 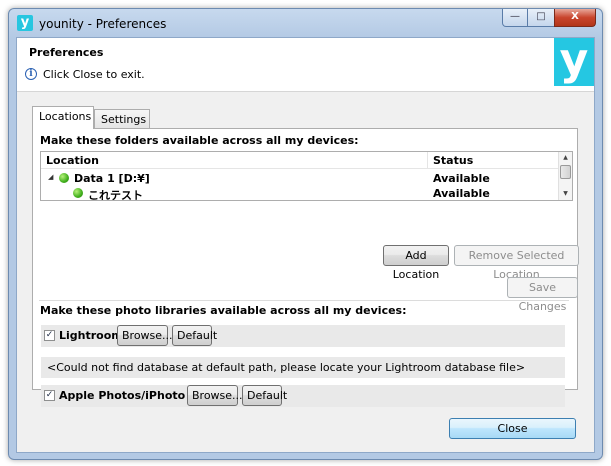 I want to click on remove-location-button: Remove Selected Location, so click(x=516, y=263).